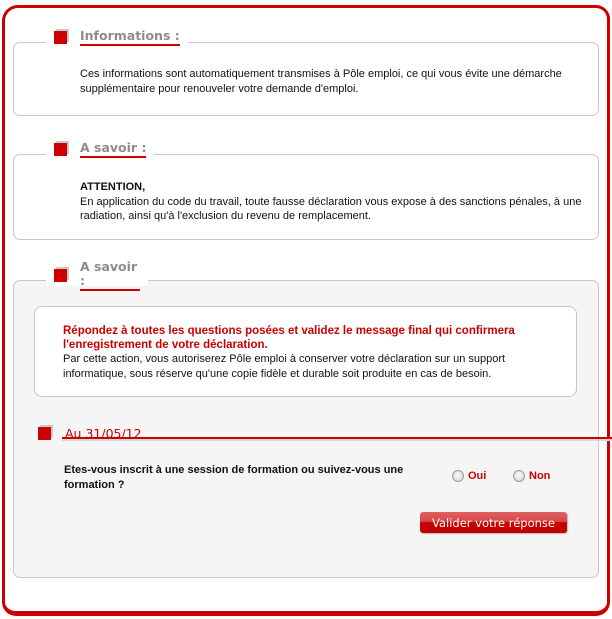 This screenshot has height=619, width=612. I want to click on date-heading: Au 31/05/12, so click(318, 433).